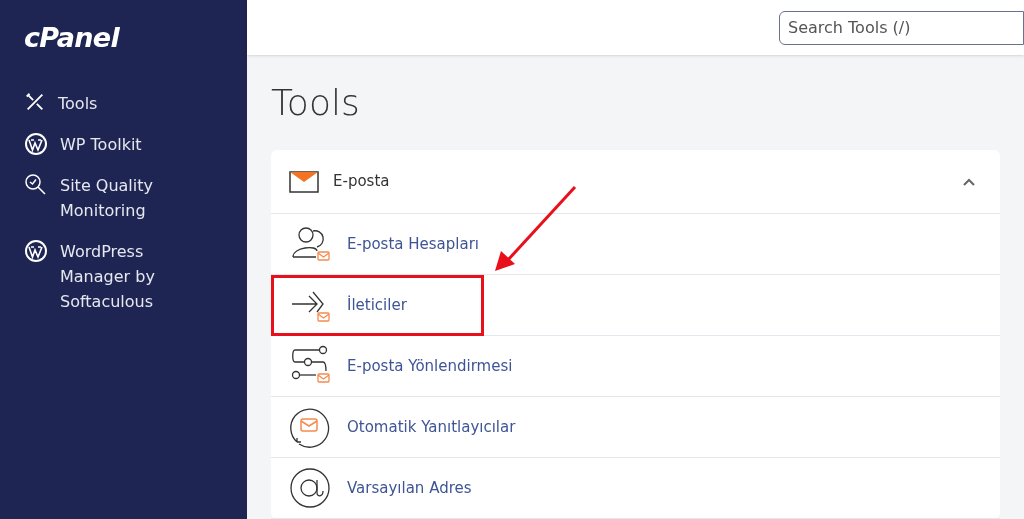 The width and height of the screenshot is (1024, 519). Describe the element at coordinates (72, 37) in the screenshot. I see `logo: cPanel` at that location.